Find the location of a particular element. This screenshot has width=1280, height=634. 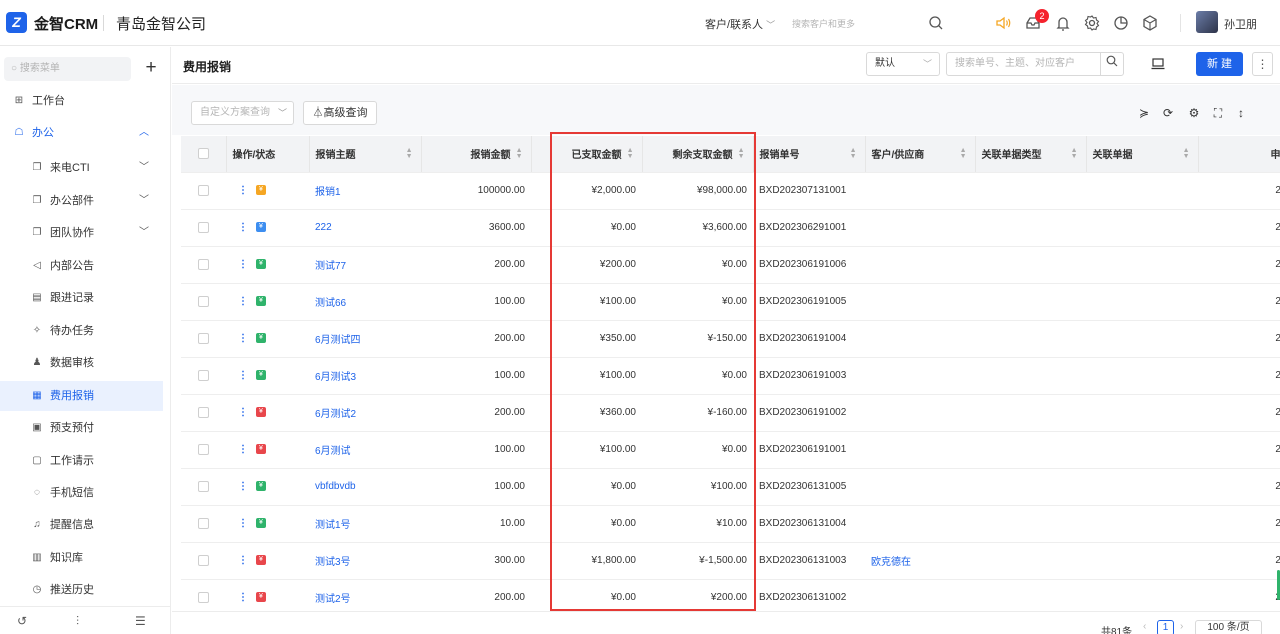

user-name: 孙卫朋 is located at coordinates (1240, 24).